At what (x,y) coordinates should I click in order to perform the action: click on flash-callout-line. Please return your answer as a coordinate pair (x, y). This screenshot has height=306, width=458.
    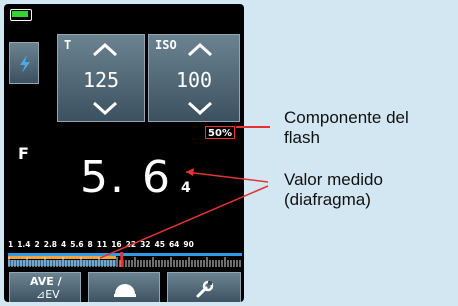
    Looking at the image, I should click on (253, 127).